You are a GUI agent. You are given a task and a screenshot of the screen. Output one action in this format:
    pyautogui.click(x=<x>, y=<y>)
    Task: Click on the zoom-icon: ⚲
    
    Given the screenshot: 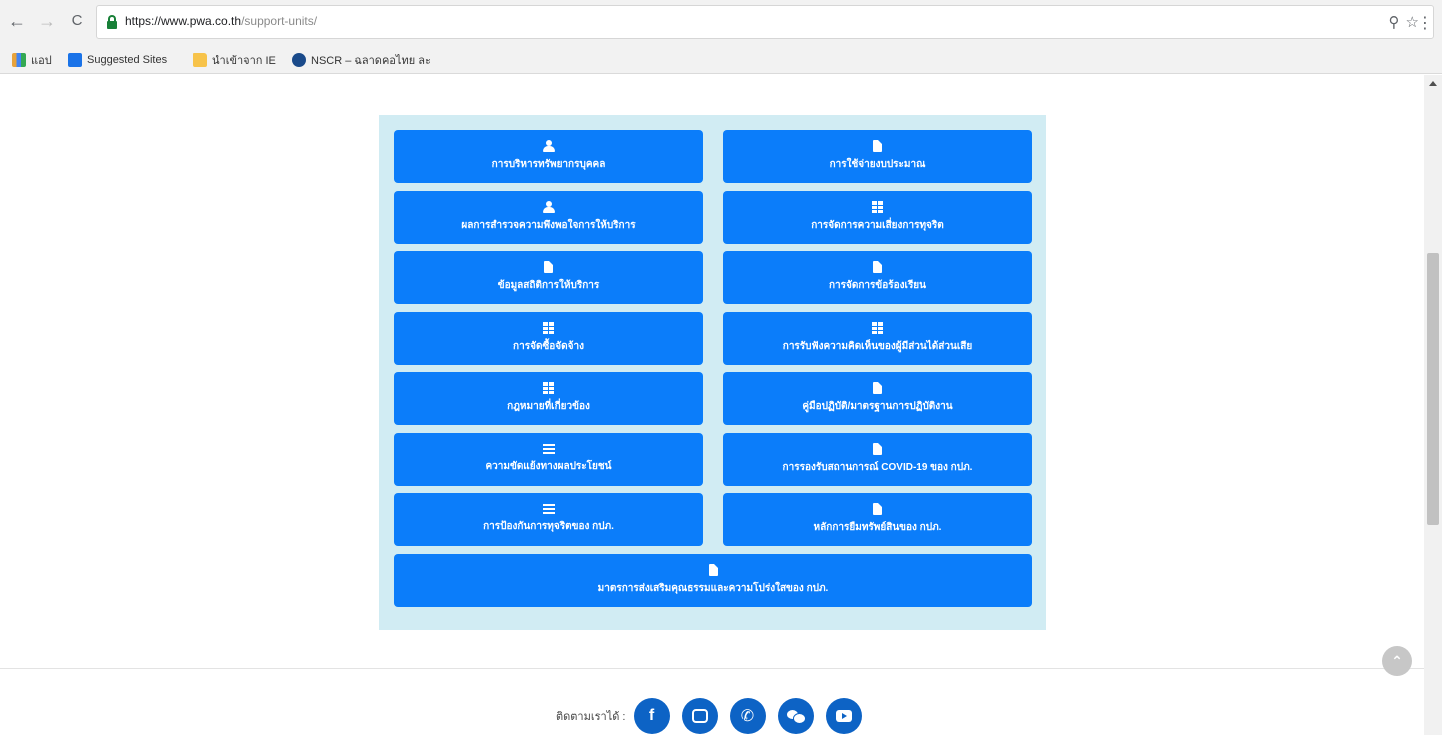 What is the action you would take?
    pyautogui.click(x=1397, y=22)
    